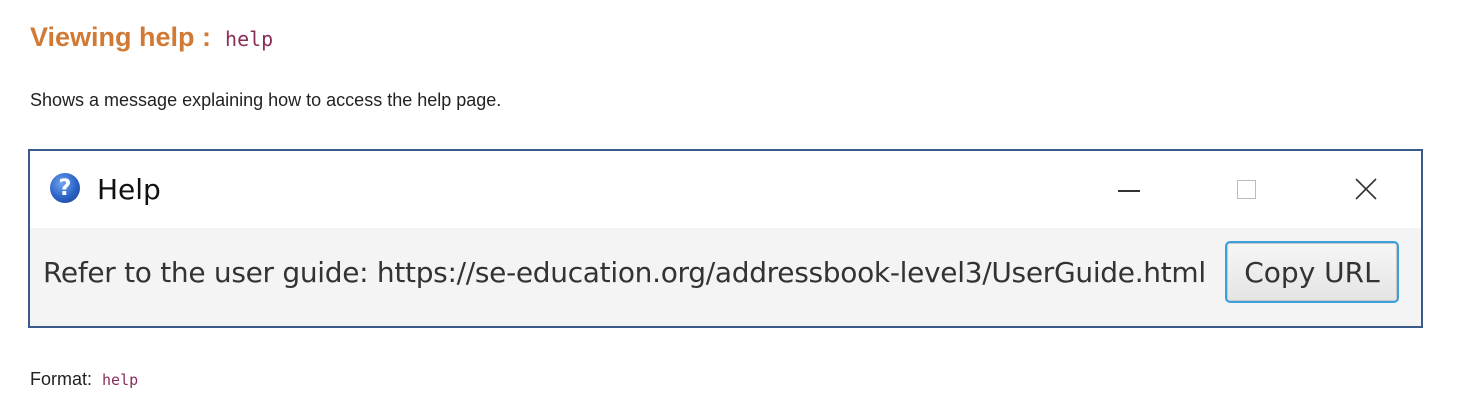 Image resolution: width=1470 pixels, height=408 pixels. What do you see at coordinates (1312, 272) in the screenshot?
I see `copy-url-button: Copy URL` at bounding box center [1312, 272].